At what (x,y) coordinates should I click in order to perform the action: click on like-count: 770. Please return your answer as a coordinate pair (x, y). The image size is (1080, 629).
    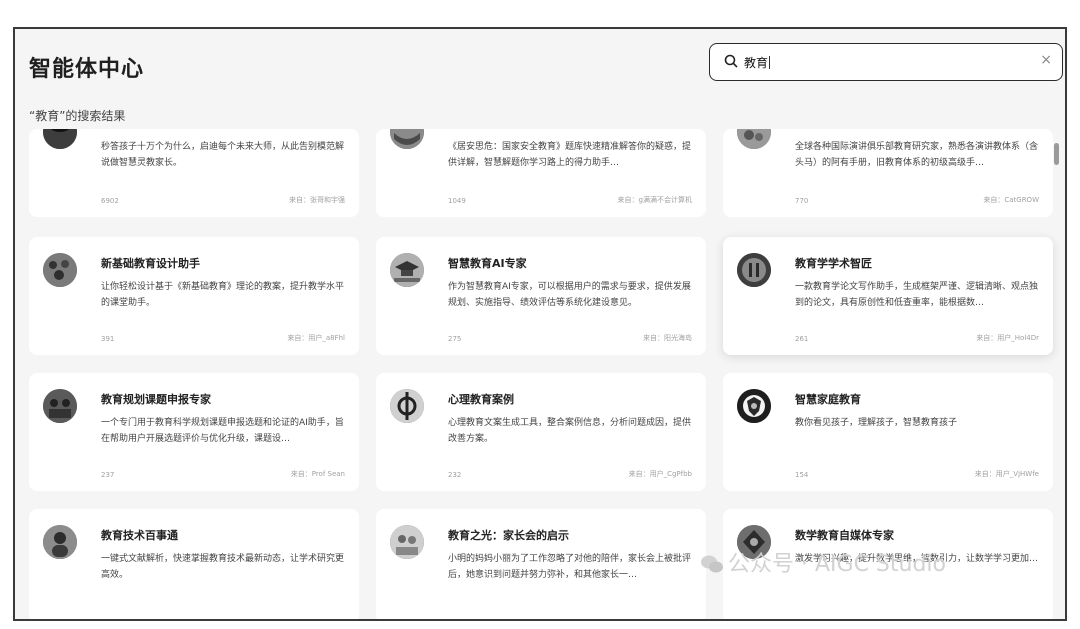
    Looking at the image, I should click on (802, 201).